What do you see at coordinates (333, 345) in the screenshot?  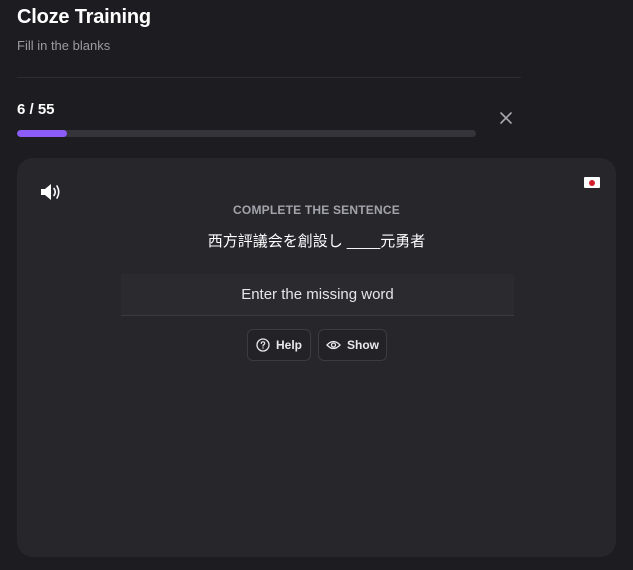 I see `eye-icon` at bounding box center [333, 345].